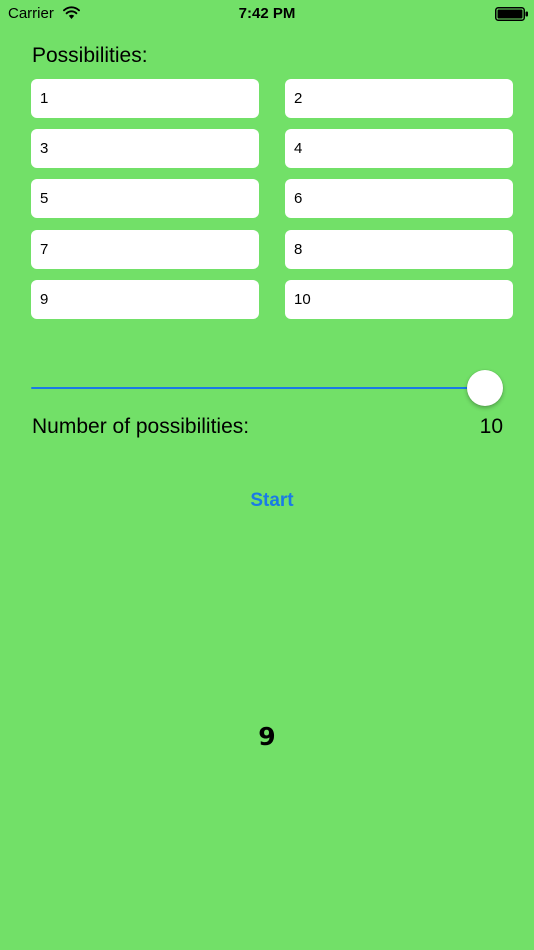 The height and width of the screenshot is (950, 534). Describe the element at coordinates (145, 148) in the screenshot. I see `possibility-field-3: 3` at that location.